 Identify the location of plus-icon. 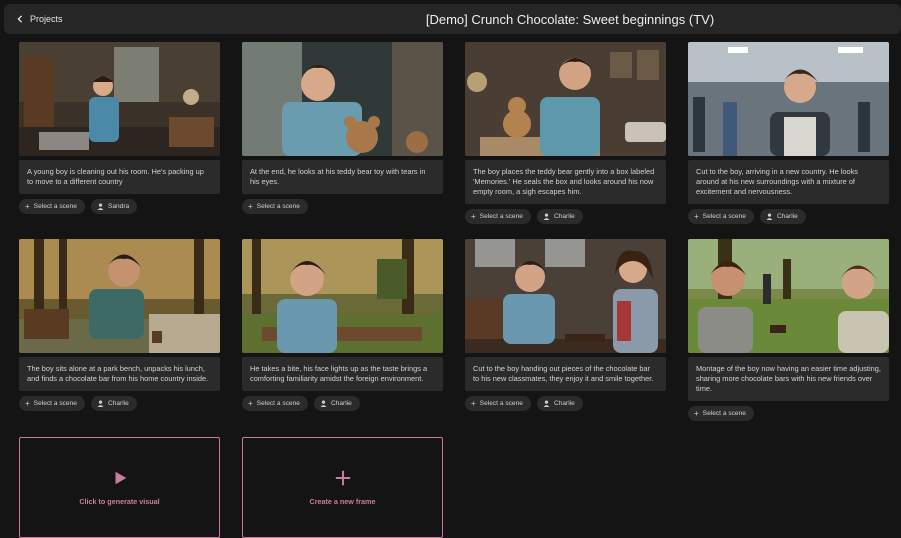
(342, 478).